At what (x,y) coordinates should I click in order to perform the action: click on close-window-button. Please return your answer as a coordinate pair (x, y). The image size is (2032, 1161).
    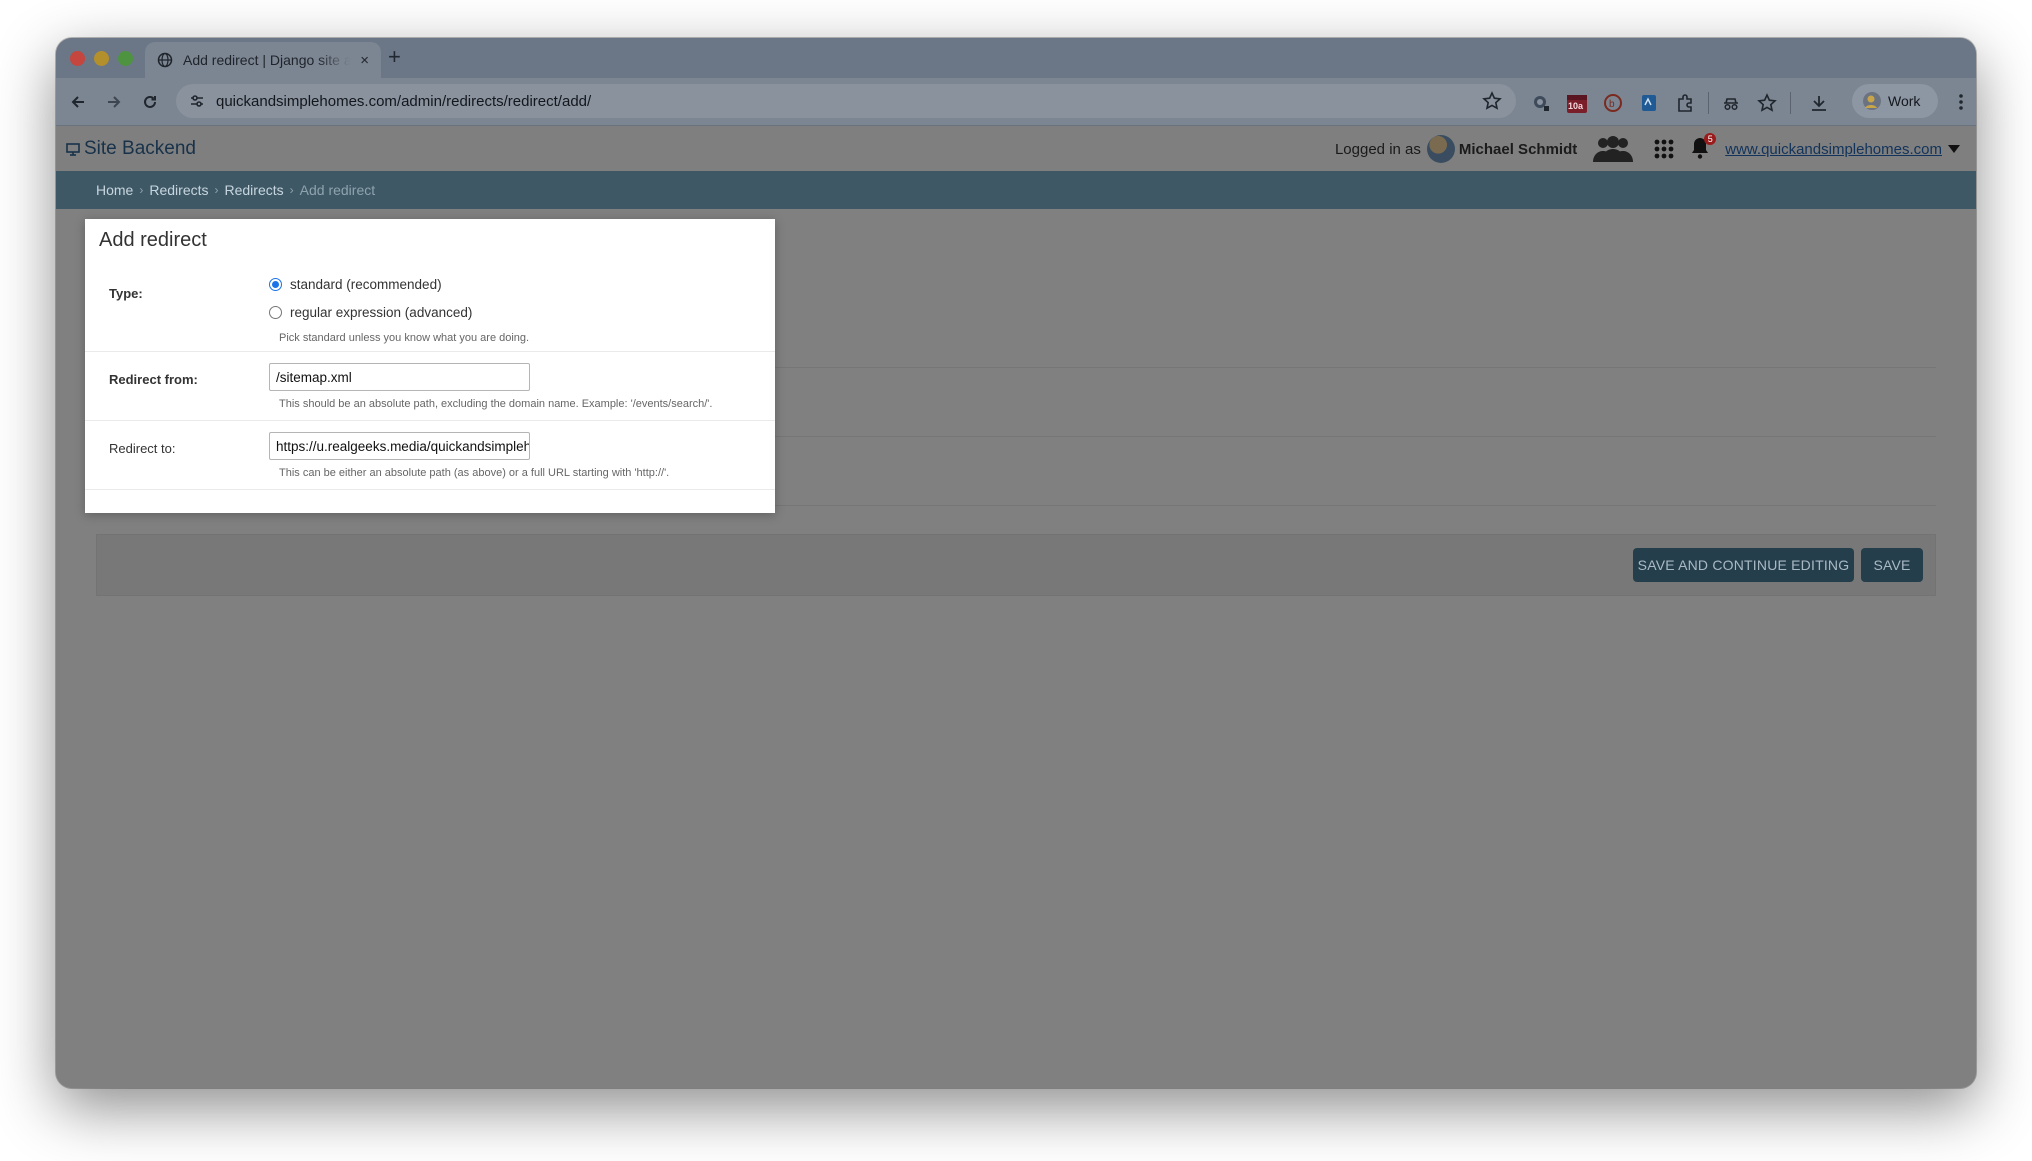
    Looking at the image, I should click on (77, 58).